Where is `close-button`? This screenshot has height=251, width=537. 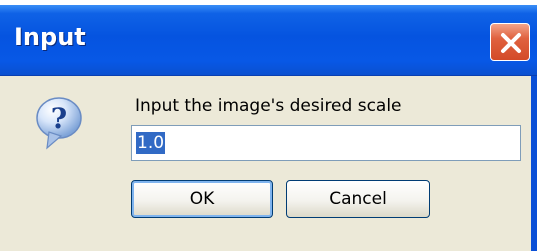
close-button is located at coordinates (510, 42).